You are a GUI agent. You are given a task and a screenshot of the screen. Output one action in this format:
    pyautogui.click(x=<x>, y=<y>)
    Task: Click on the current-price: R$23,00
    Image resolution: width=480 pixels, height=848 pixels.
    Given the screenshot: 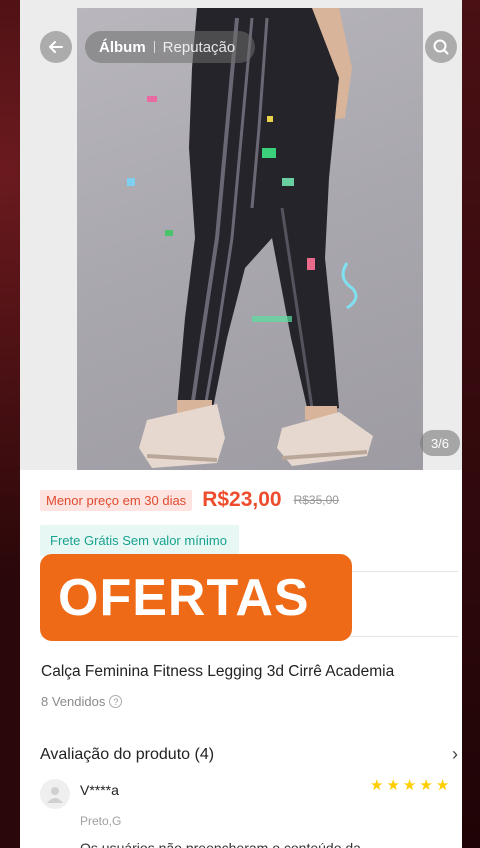 What is the action you would take?
    pyautogui.click(x=242, y=499)
    